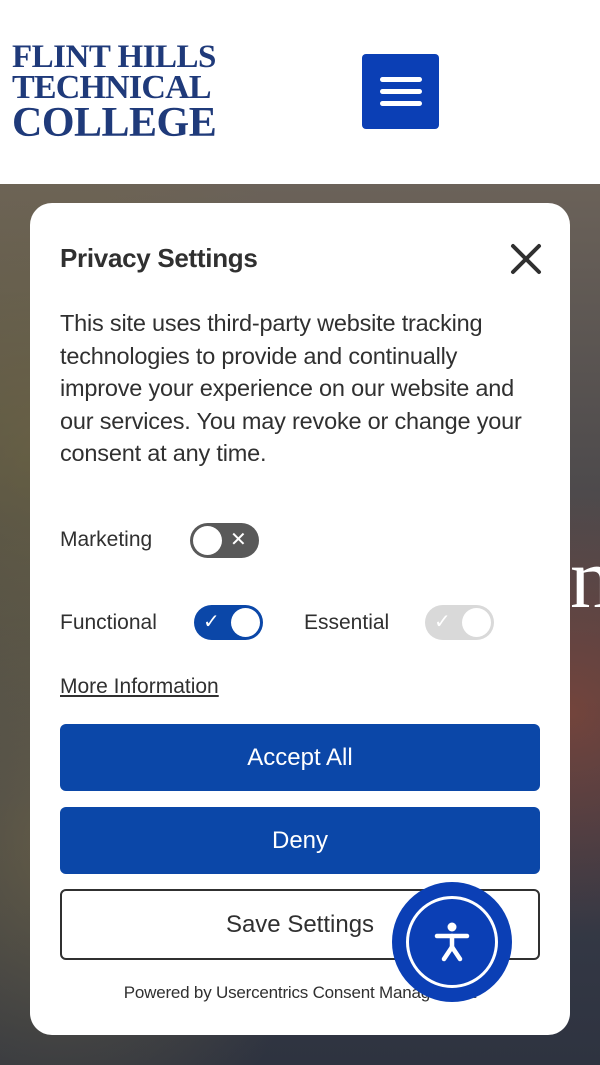 The height and width of the screenshot is (1065, 600). I want to click on accessibility-button, so click(452, 942).